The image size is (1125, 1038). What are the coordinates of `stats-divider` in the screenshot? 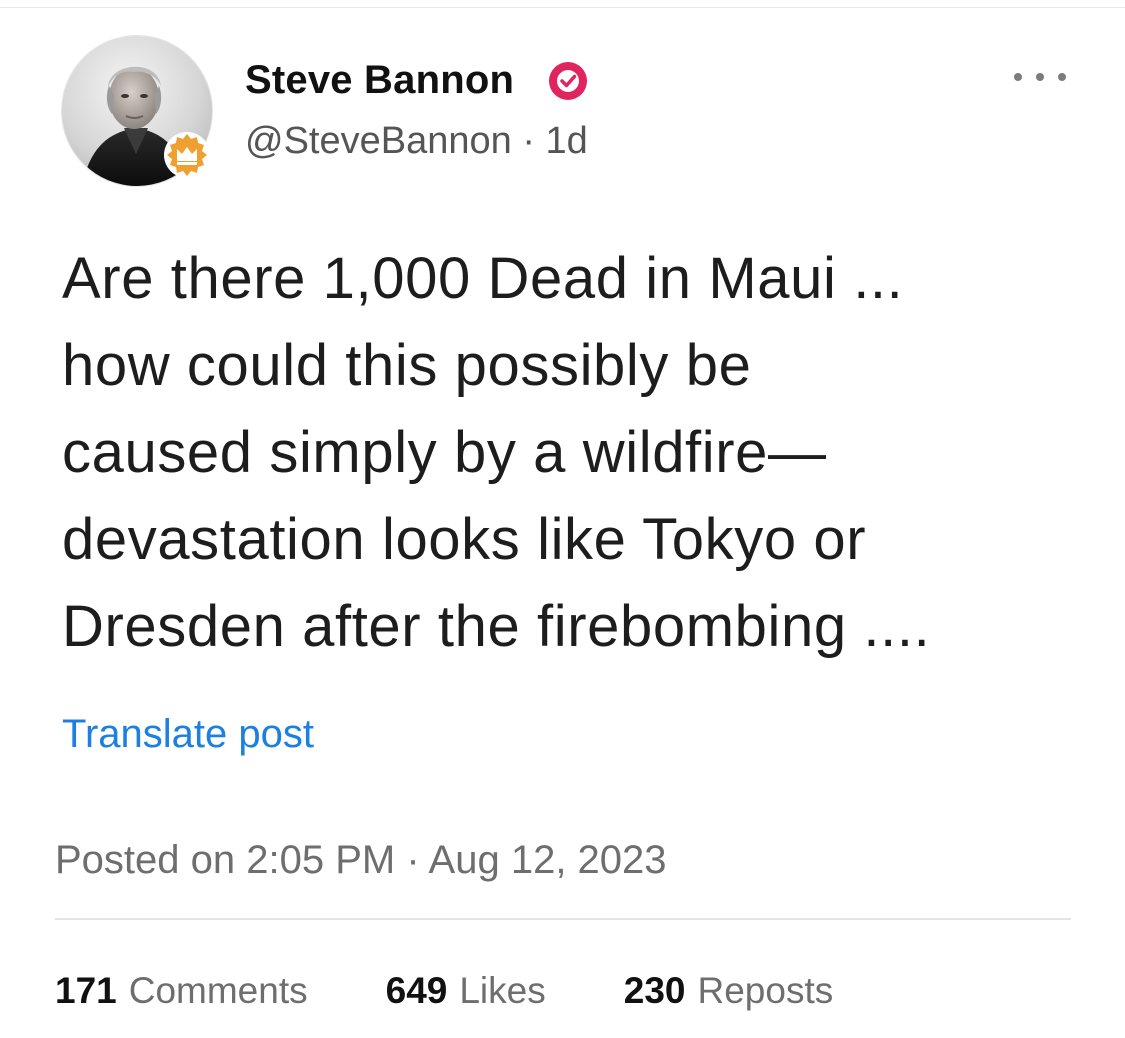 It's located at (563, 919).